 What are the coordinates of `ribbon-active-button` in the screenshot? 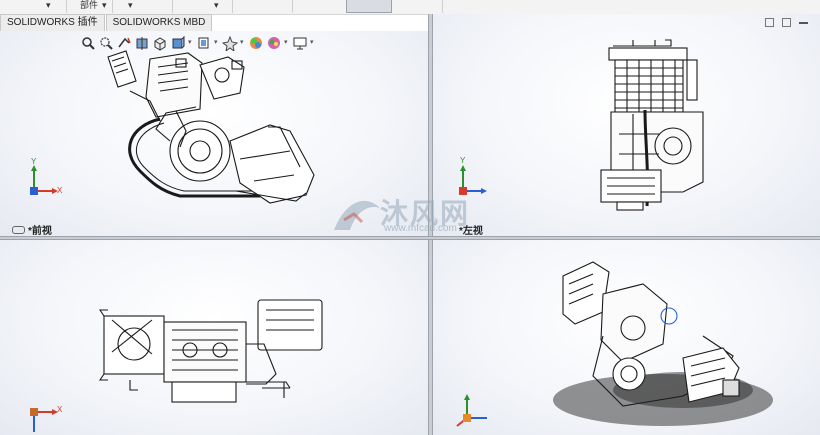 It's located at (369, 6).